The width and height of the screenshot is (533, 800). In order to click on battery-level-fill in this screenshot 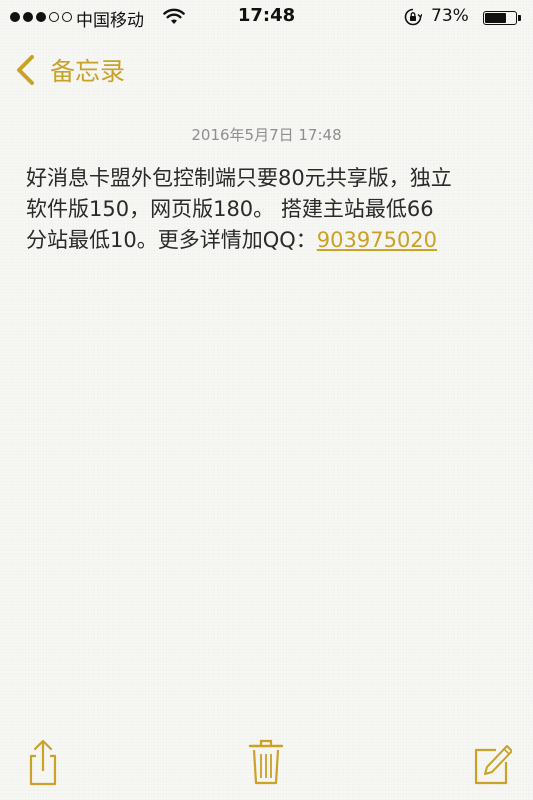, I will do `click(495, 18)`.